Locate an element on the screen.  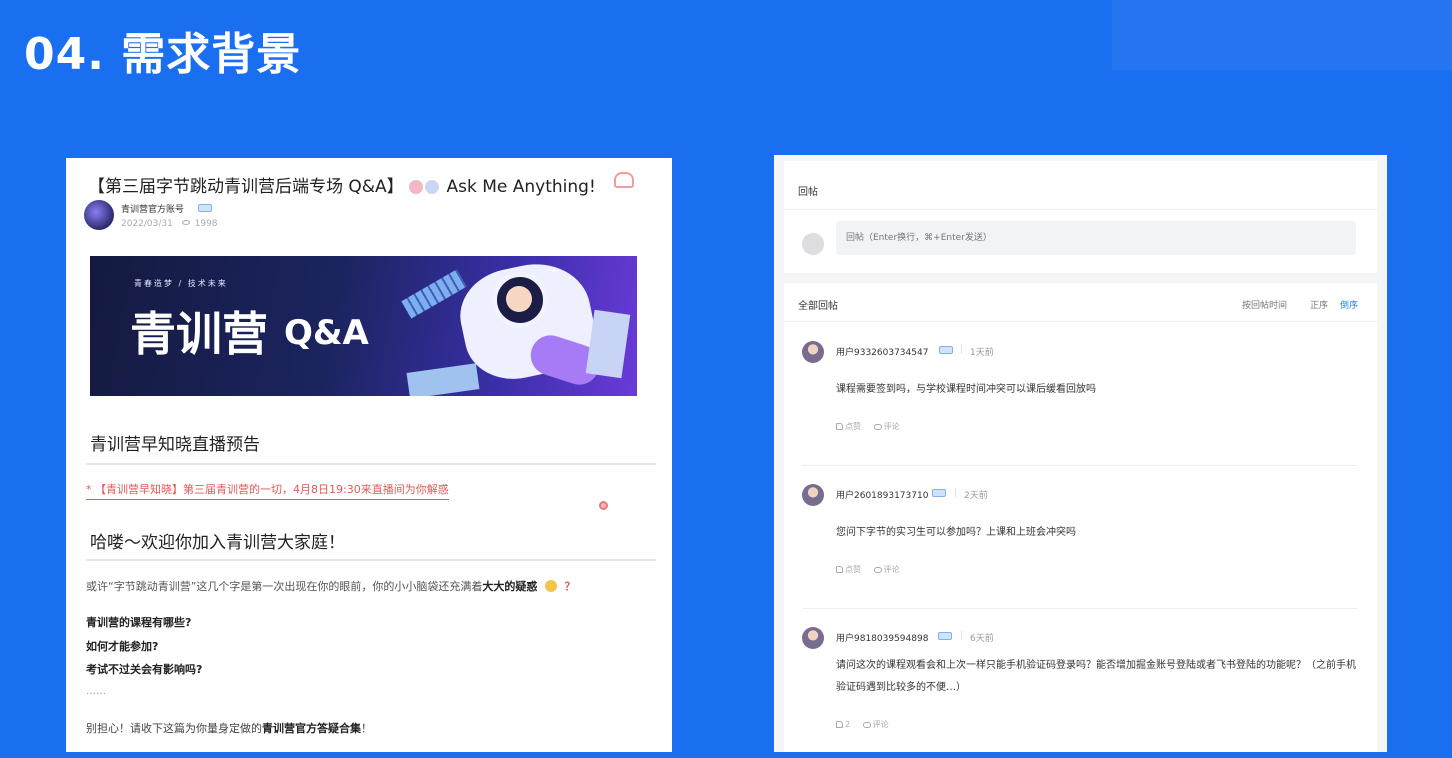
author-name: 青训营官方账号 is located at coordinates (152, 208).